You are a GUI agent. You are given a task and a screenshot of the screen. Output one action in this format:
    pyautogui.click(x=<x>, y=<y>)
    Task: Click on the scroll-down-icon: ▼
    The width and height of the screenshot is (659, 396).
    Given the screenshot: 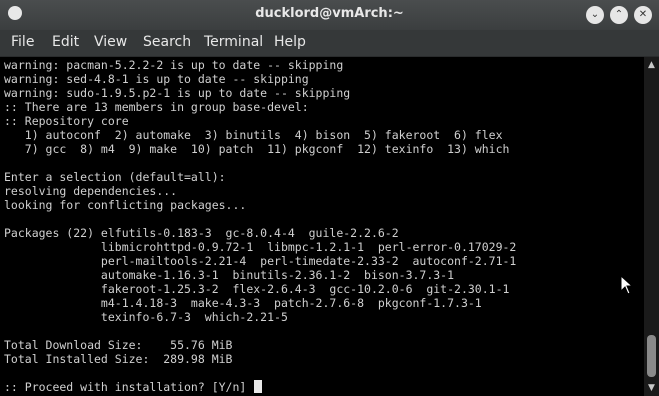 What is the action you would take?
    pyautogui.click(x=651, y=388)
    